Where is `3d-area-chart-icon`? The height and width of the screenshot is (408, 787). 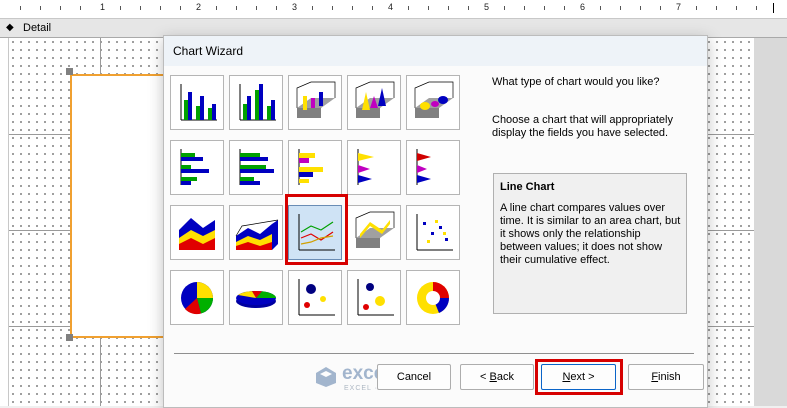 3d-area-chart-icon is located at coordinates (257, 234).